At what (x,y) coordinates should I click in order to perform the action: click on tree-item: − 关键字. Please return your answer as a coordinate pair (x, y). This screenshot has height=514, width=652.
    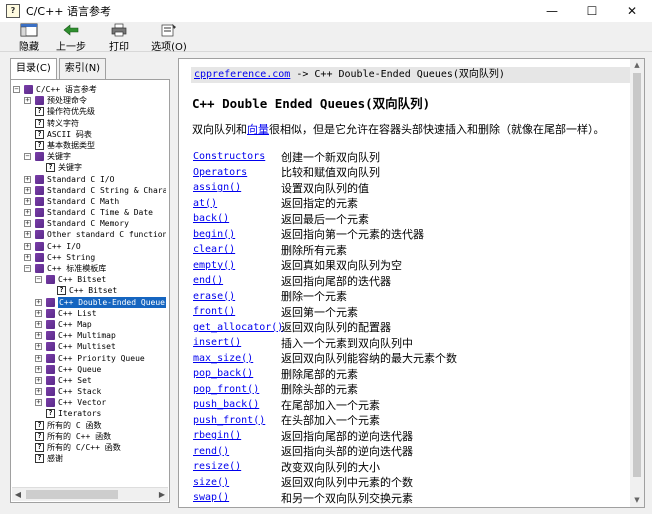
    Looking at the image, I should click on (89, 156).